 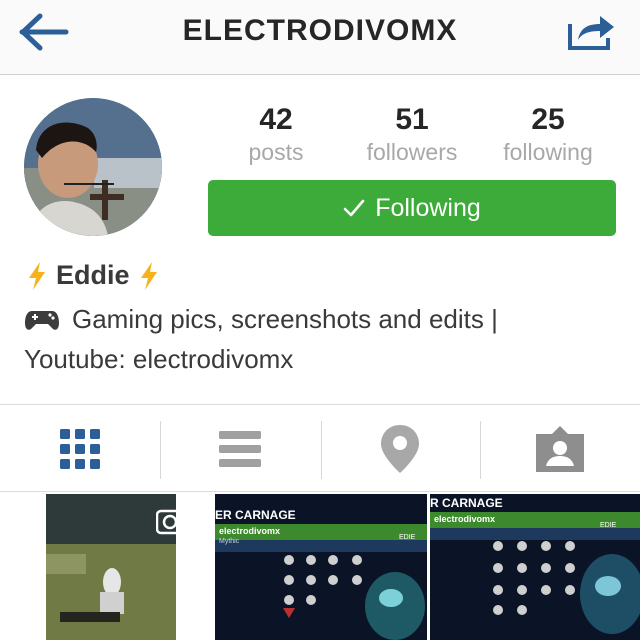 I want to click on profile-name: Eddie, so click(x=93, y=275).